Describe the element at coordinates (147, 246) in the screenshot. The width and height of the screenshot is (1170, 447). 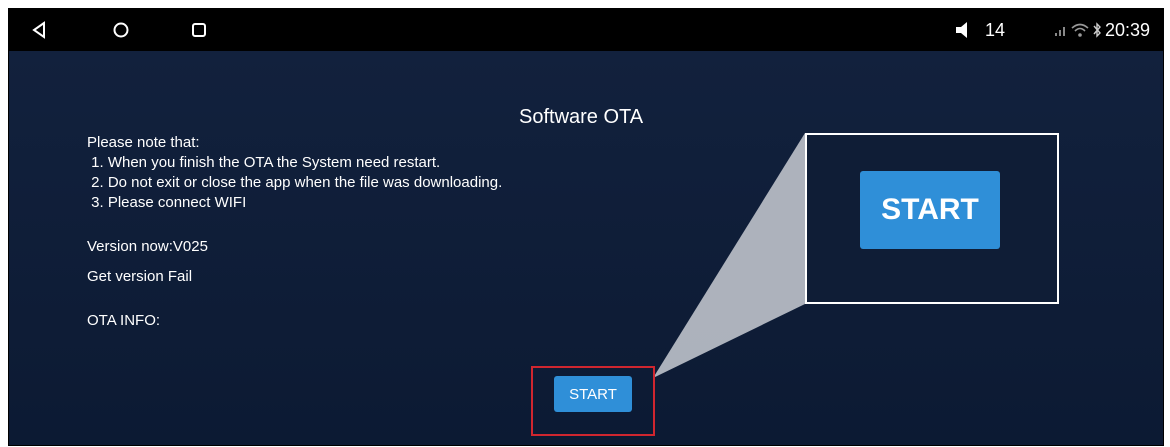
I see `version-now: Version now:V025` at that location.